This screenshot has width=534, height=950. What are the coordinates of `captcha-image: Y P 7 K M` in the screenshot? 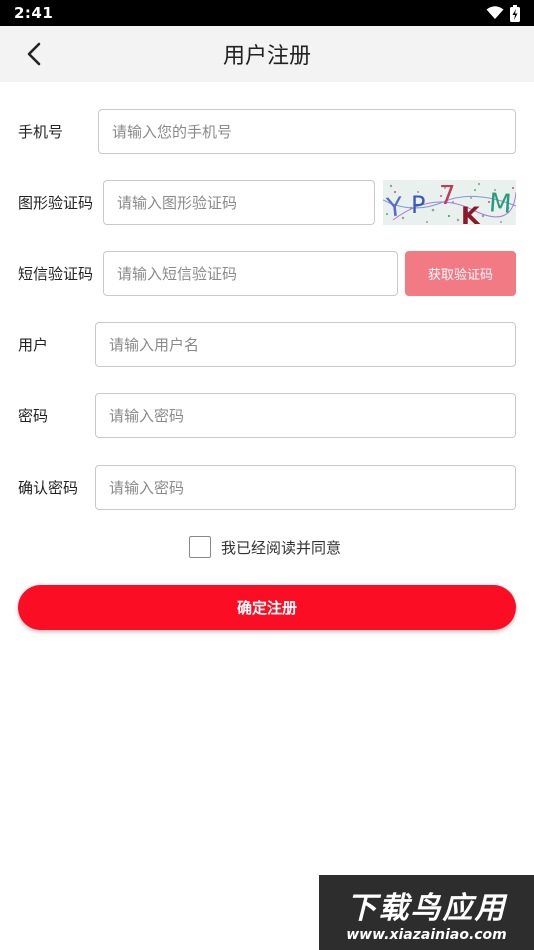 It's located at (449, 202).